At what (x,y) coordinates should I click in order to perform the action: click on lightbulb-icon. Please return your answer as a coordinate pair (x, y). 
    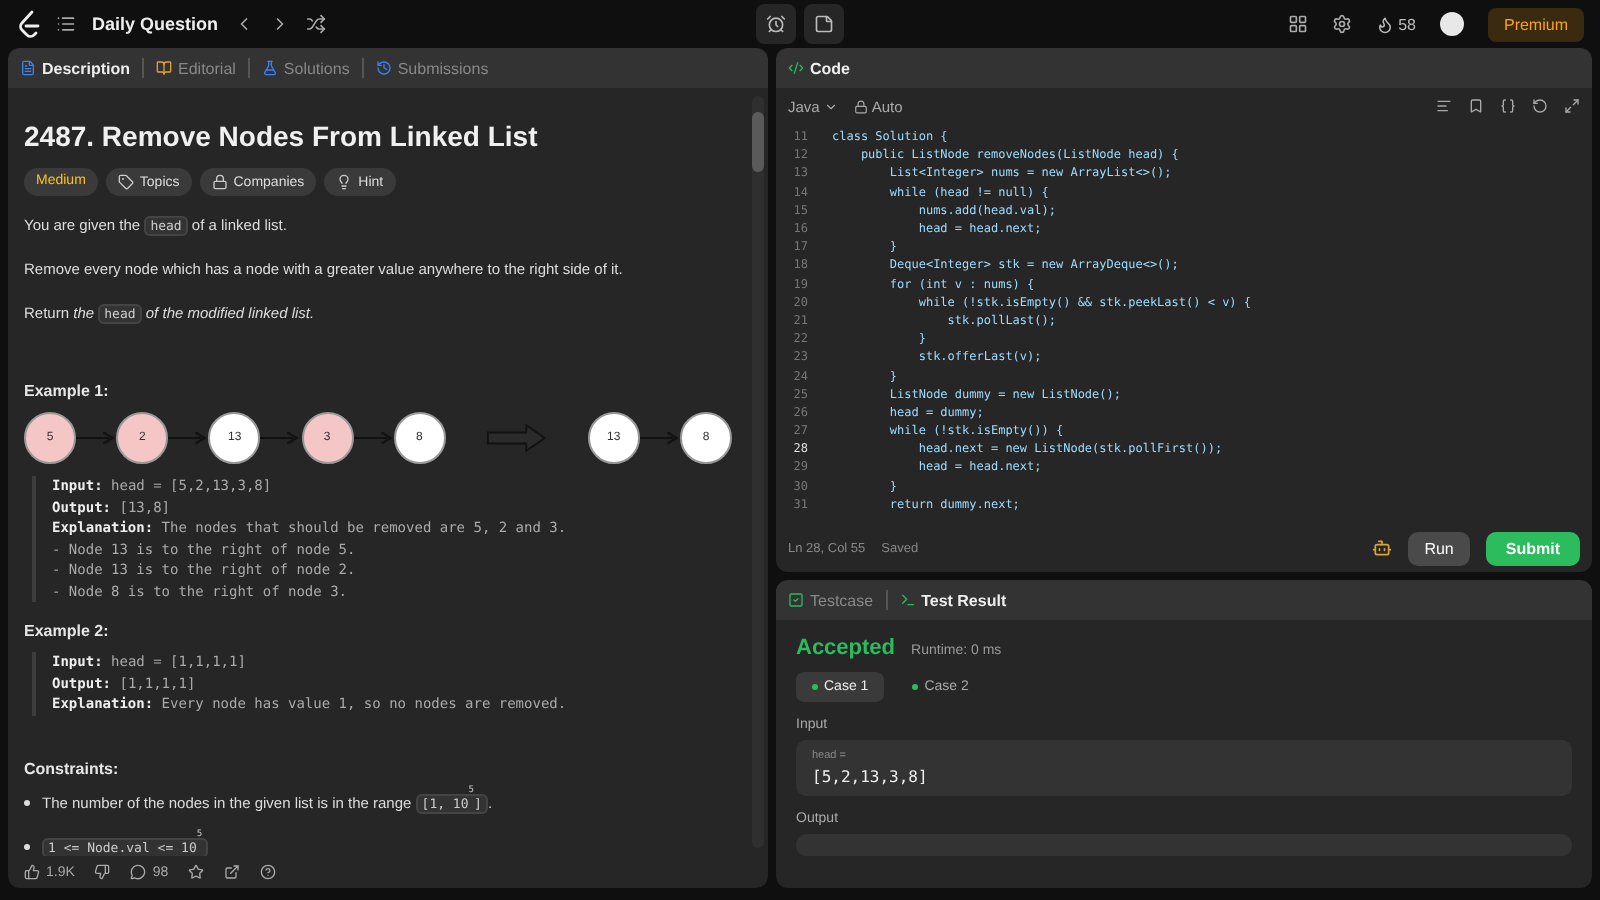
    Looking at the image, I should click on (344, 182).